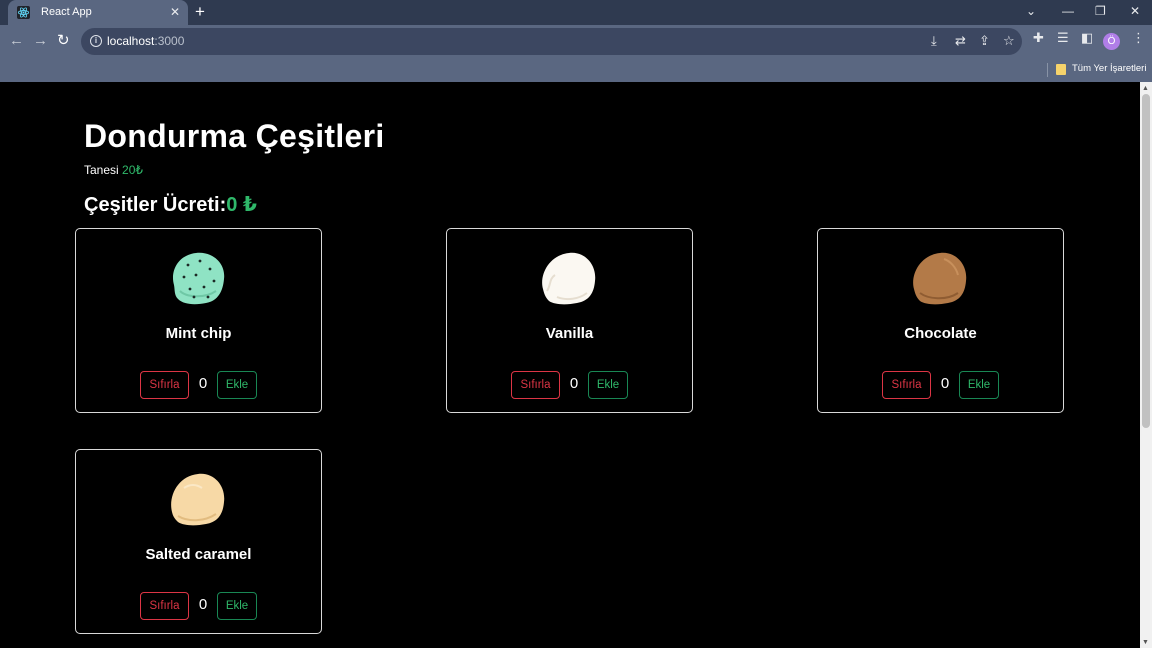  Describe the element at coordinates (101, 170) in the screenshot. I see `unit-price-label: Tanesi` at that location.